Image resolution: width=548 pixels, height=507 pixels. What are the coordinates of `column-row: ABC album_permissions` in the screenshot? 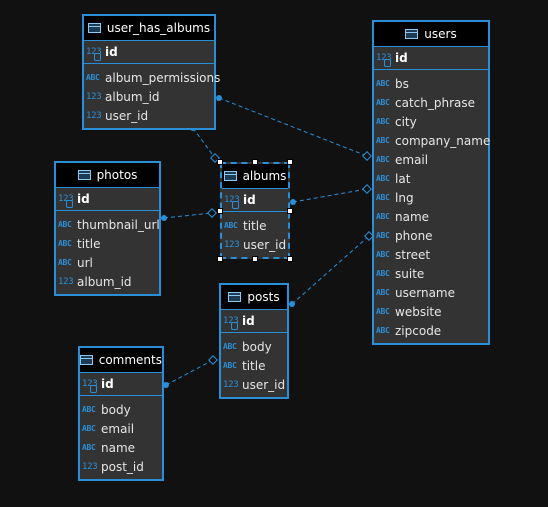 It's located at (152, 77).